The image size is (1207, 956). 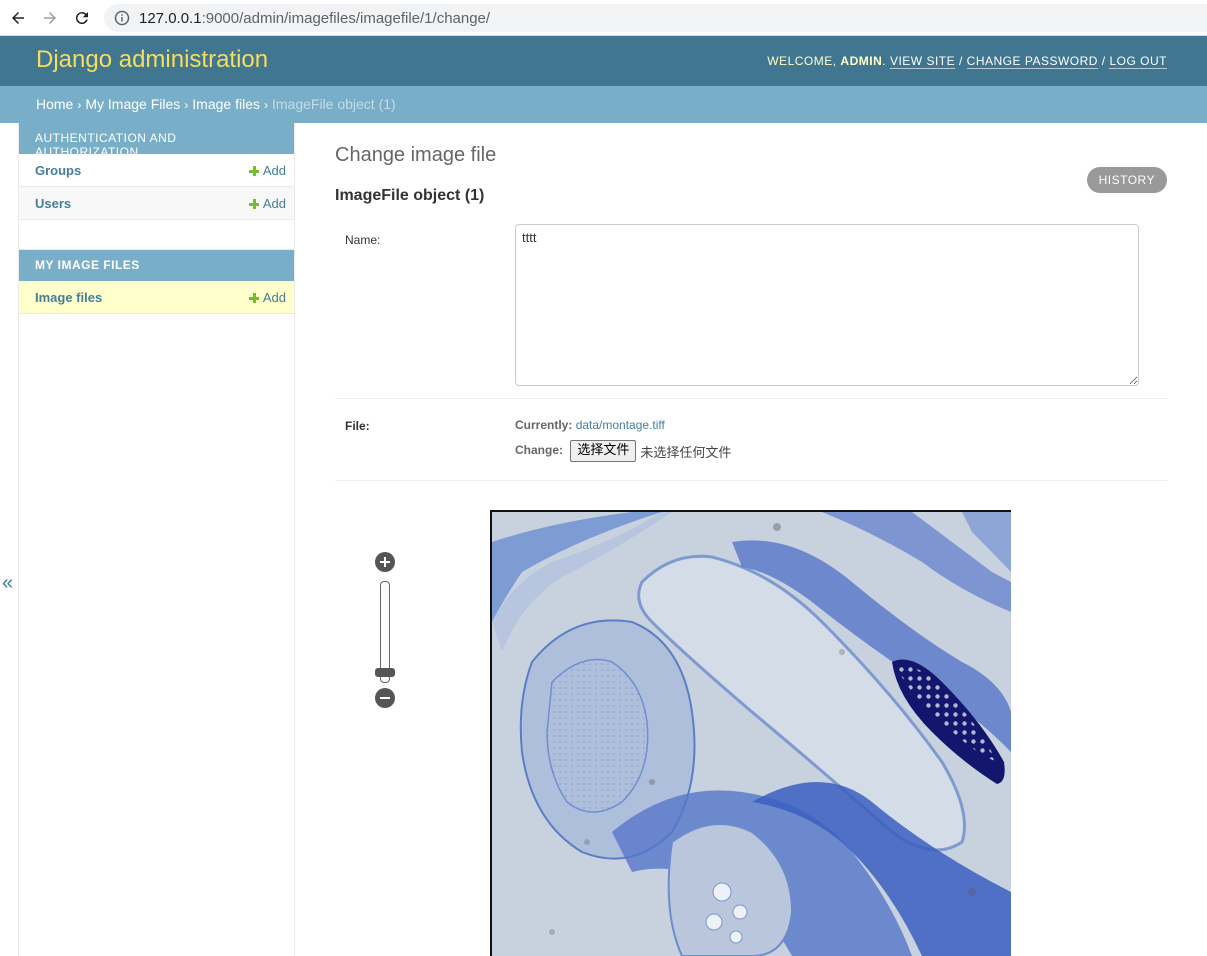 What do you see at coordinates (686, 453) in the screenshot?
I see `no-file-selected-text: 未选择任何文件` at bounding box center [686, 453].